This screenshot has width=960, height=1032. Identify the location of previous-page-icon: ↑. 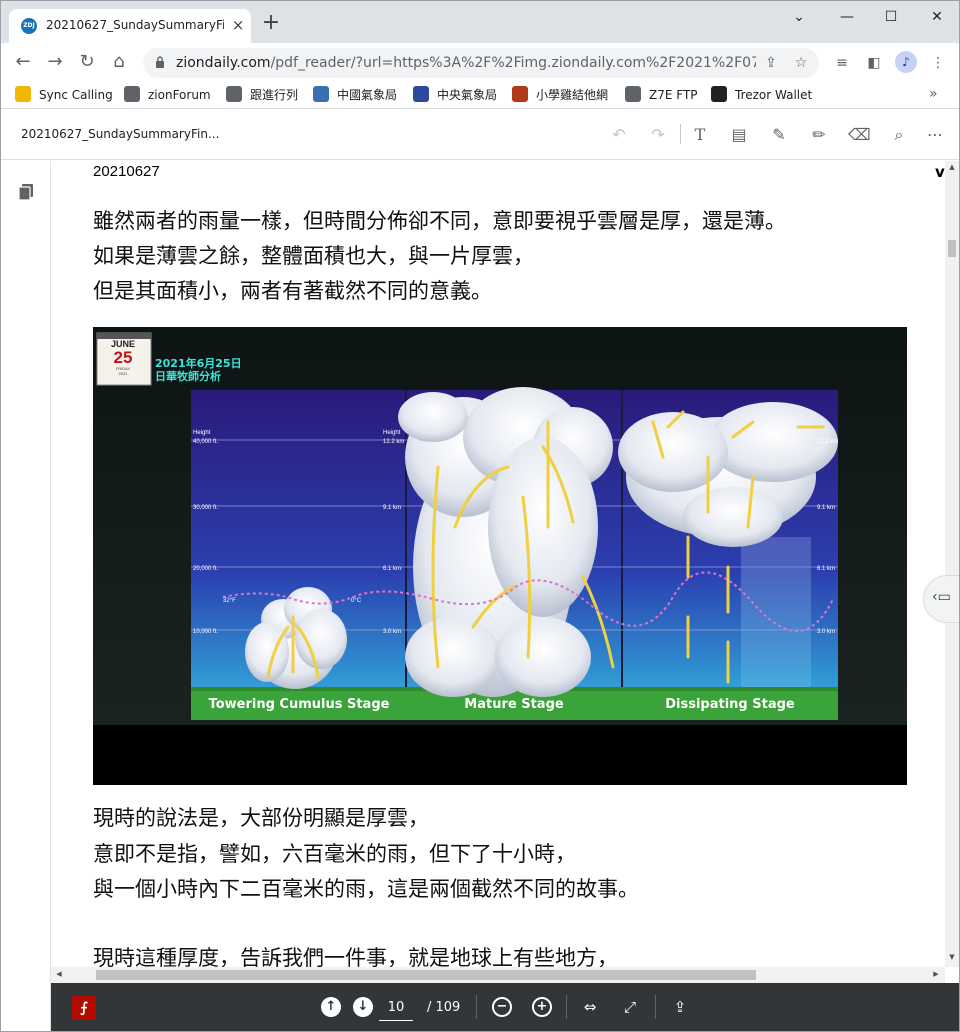
(331, 1007).